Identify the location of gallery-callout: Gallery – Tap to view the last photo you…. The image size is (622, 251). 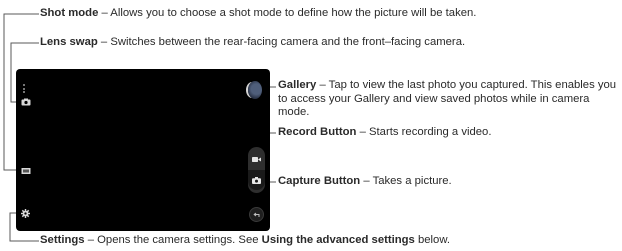
(448, 99).